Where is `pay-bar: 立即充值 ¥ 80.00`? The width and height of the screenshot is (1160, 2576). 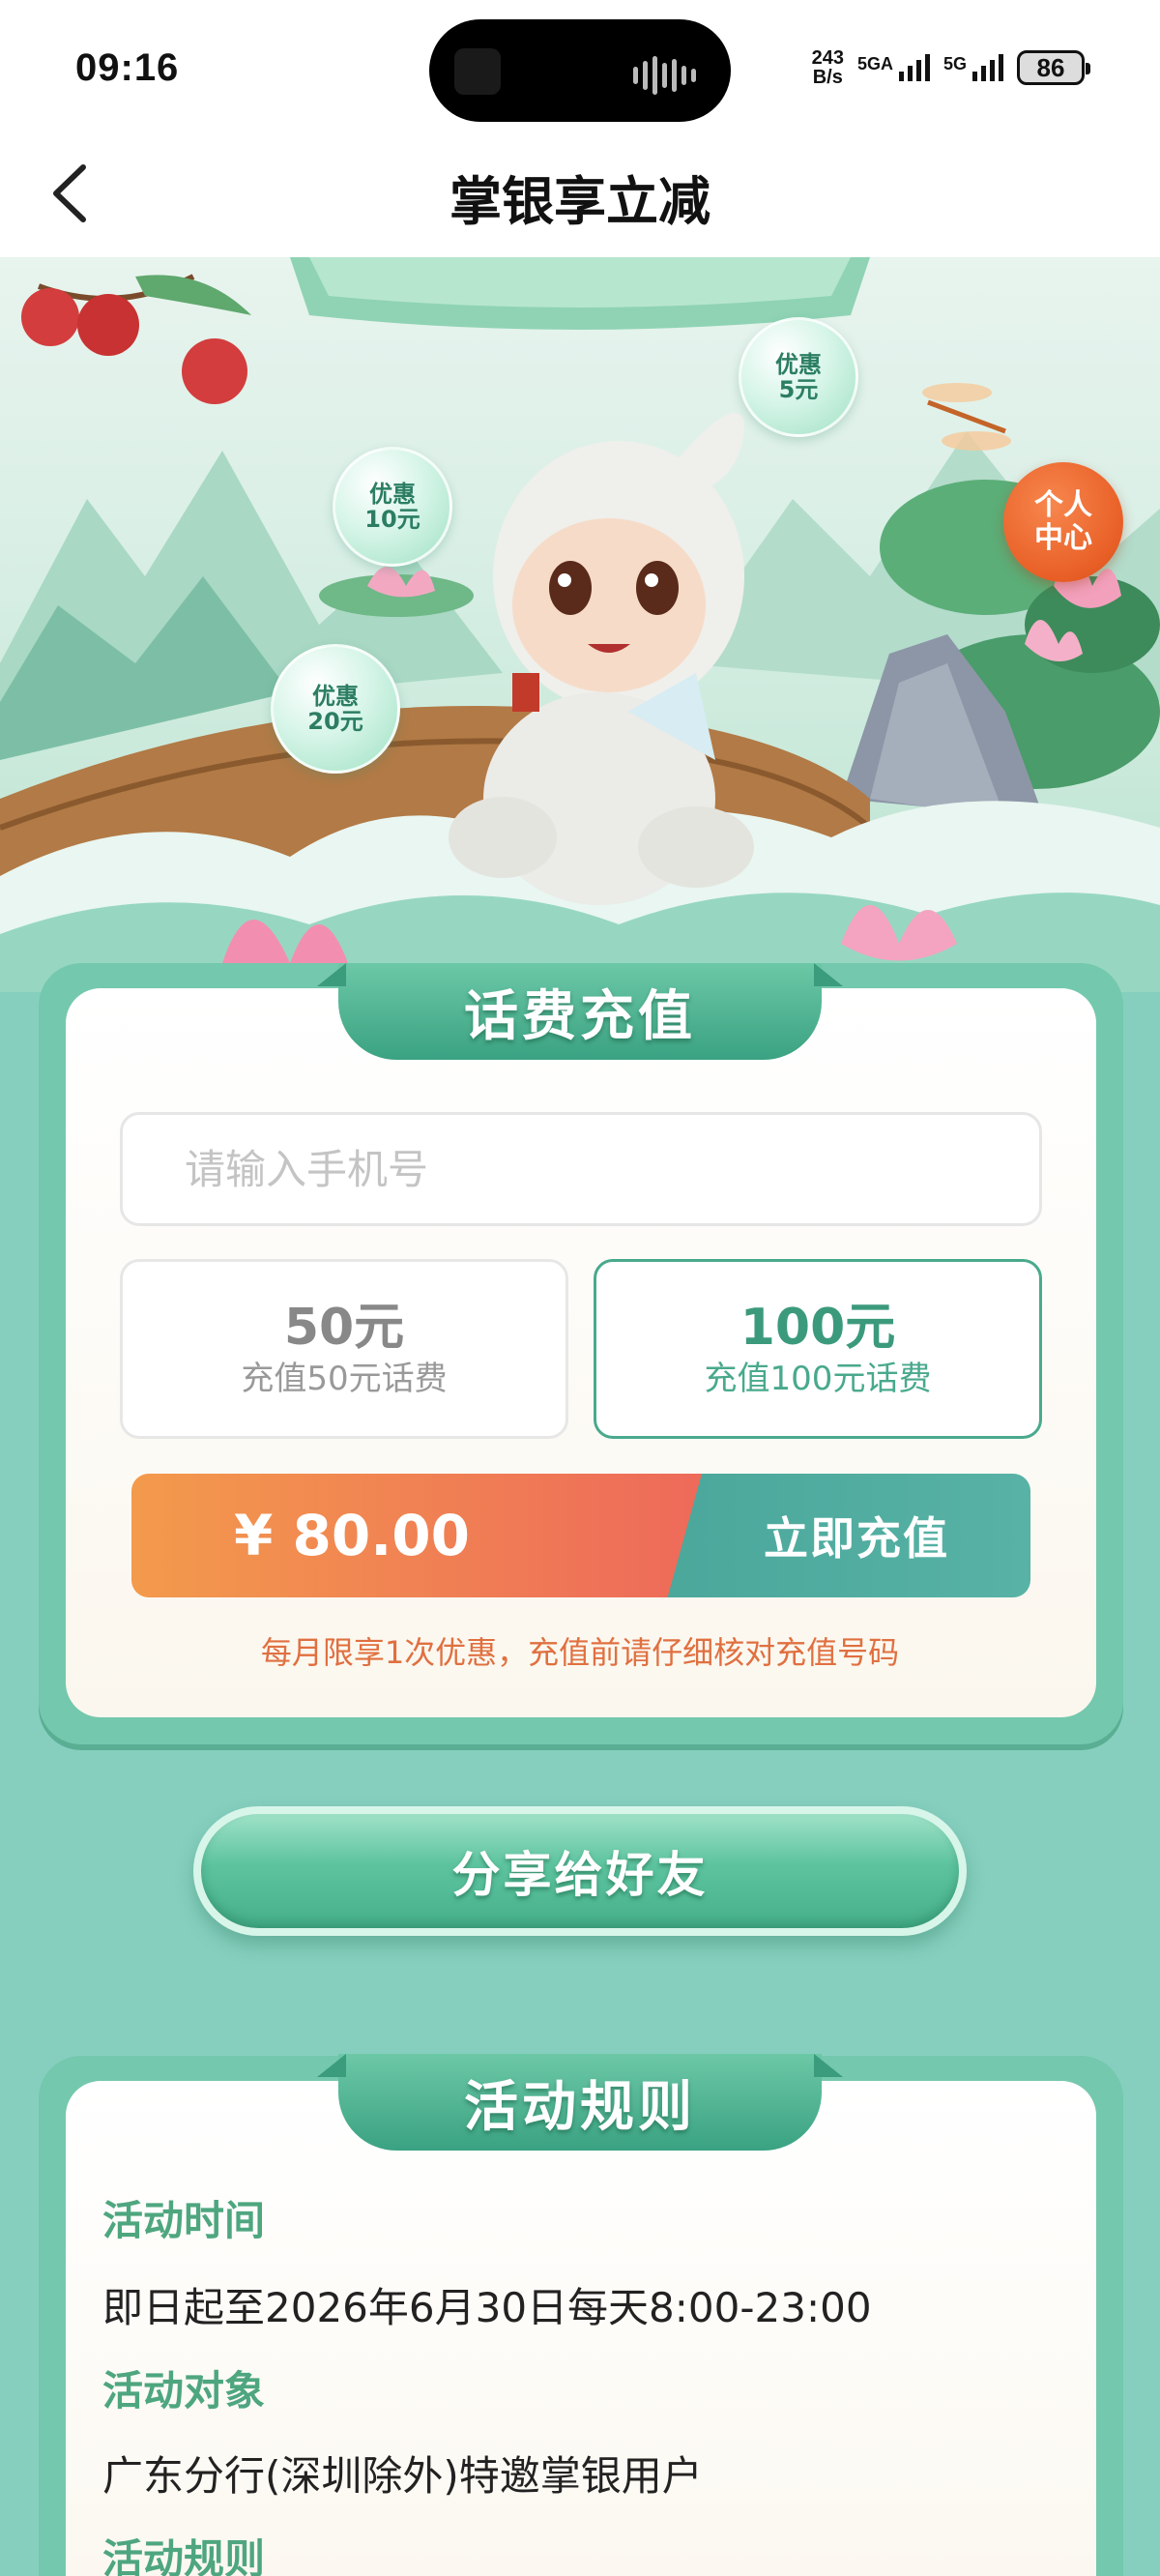
pay-bar: 立即充值 ¥ 80.00 is located at coordinates (580, 1535).